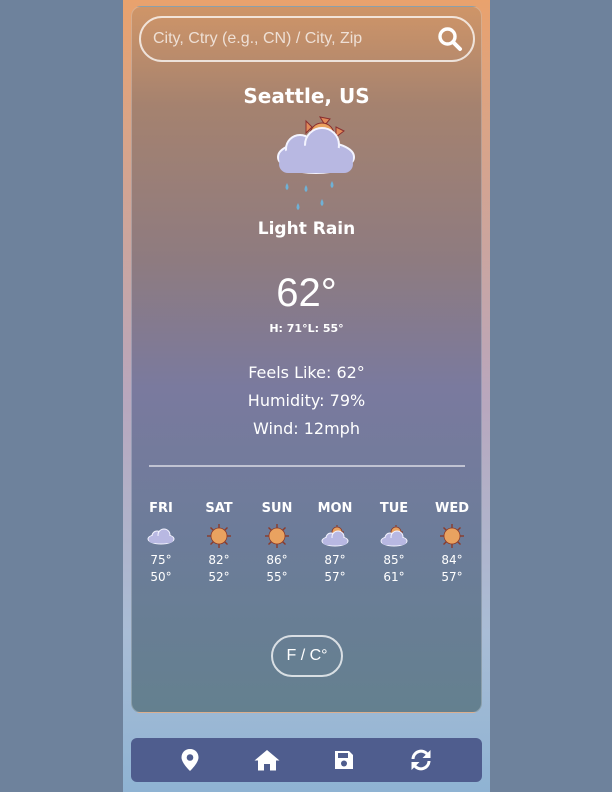 Image resolution: width=612 pixels, height=792 pixels. What do you see at coordinates (306, 400) in the screenshot?
I see `humidity: Humidity: 79%` at bounding box center [306, 400].